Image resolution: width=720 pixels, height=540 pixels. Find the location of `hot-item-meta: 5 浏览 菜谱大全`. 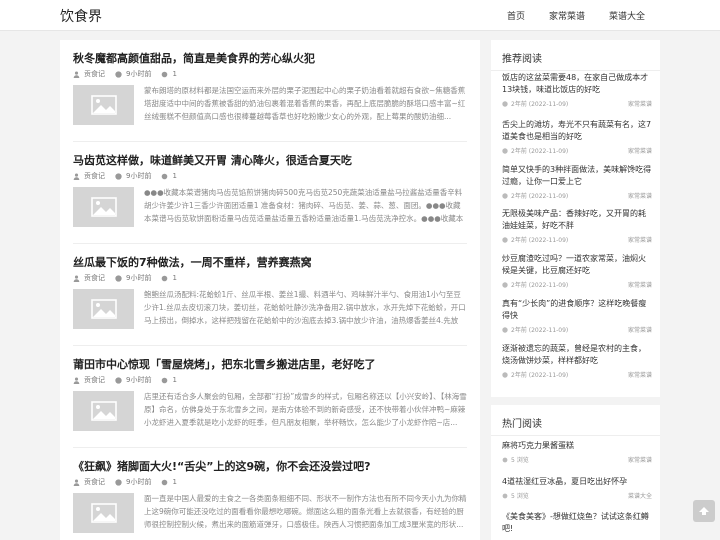

hot-item-meta: 5 浏览 菜谱大全 is located at coordinates (577, 495).